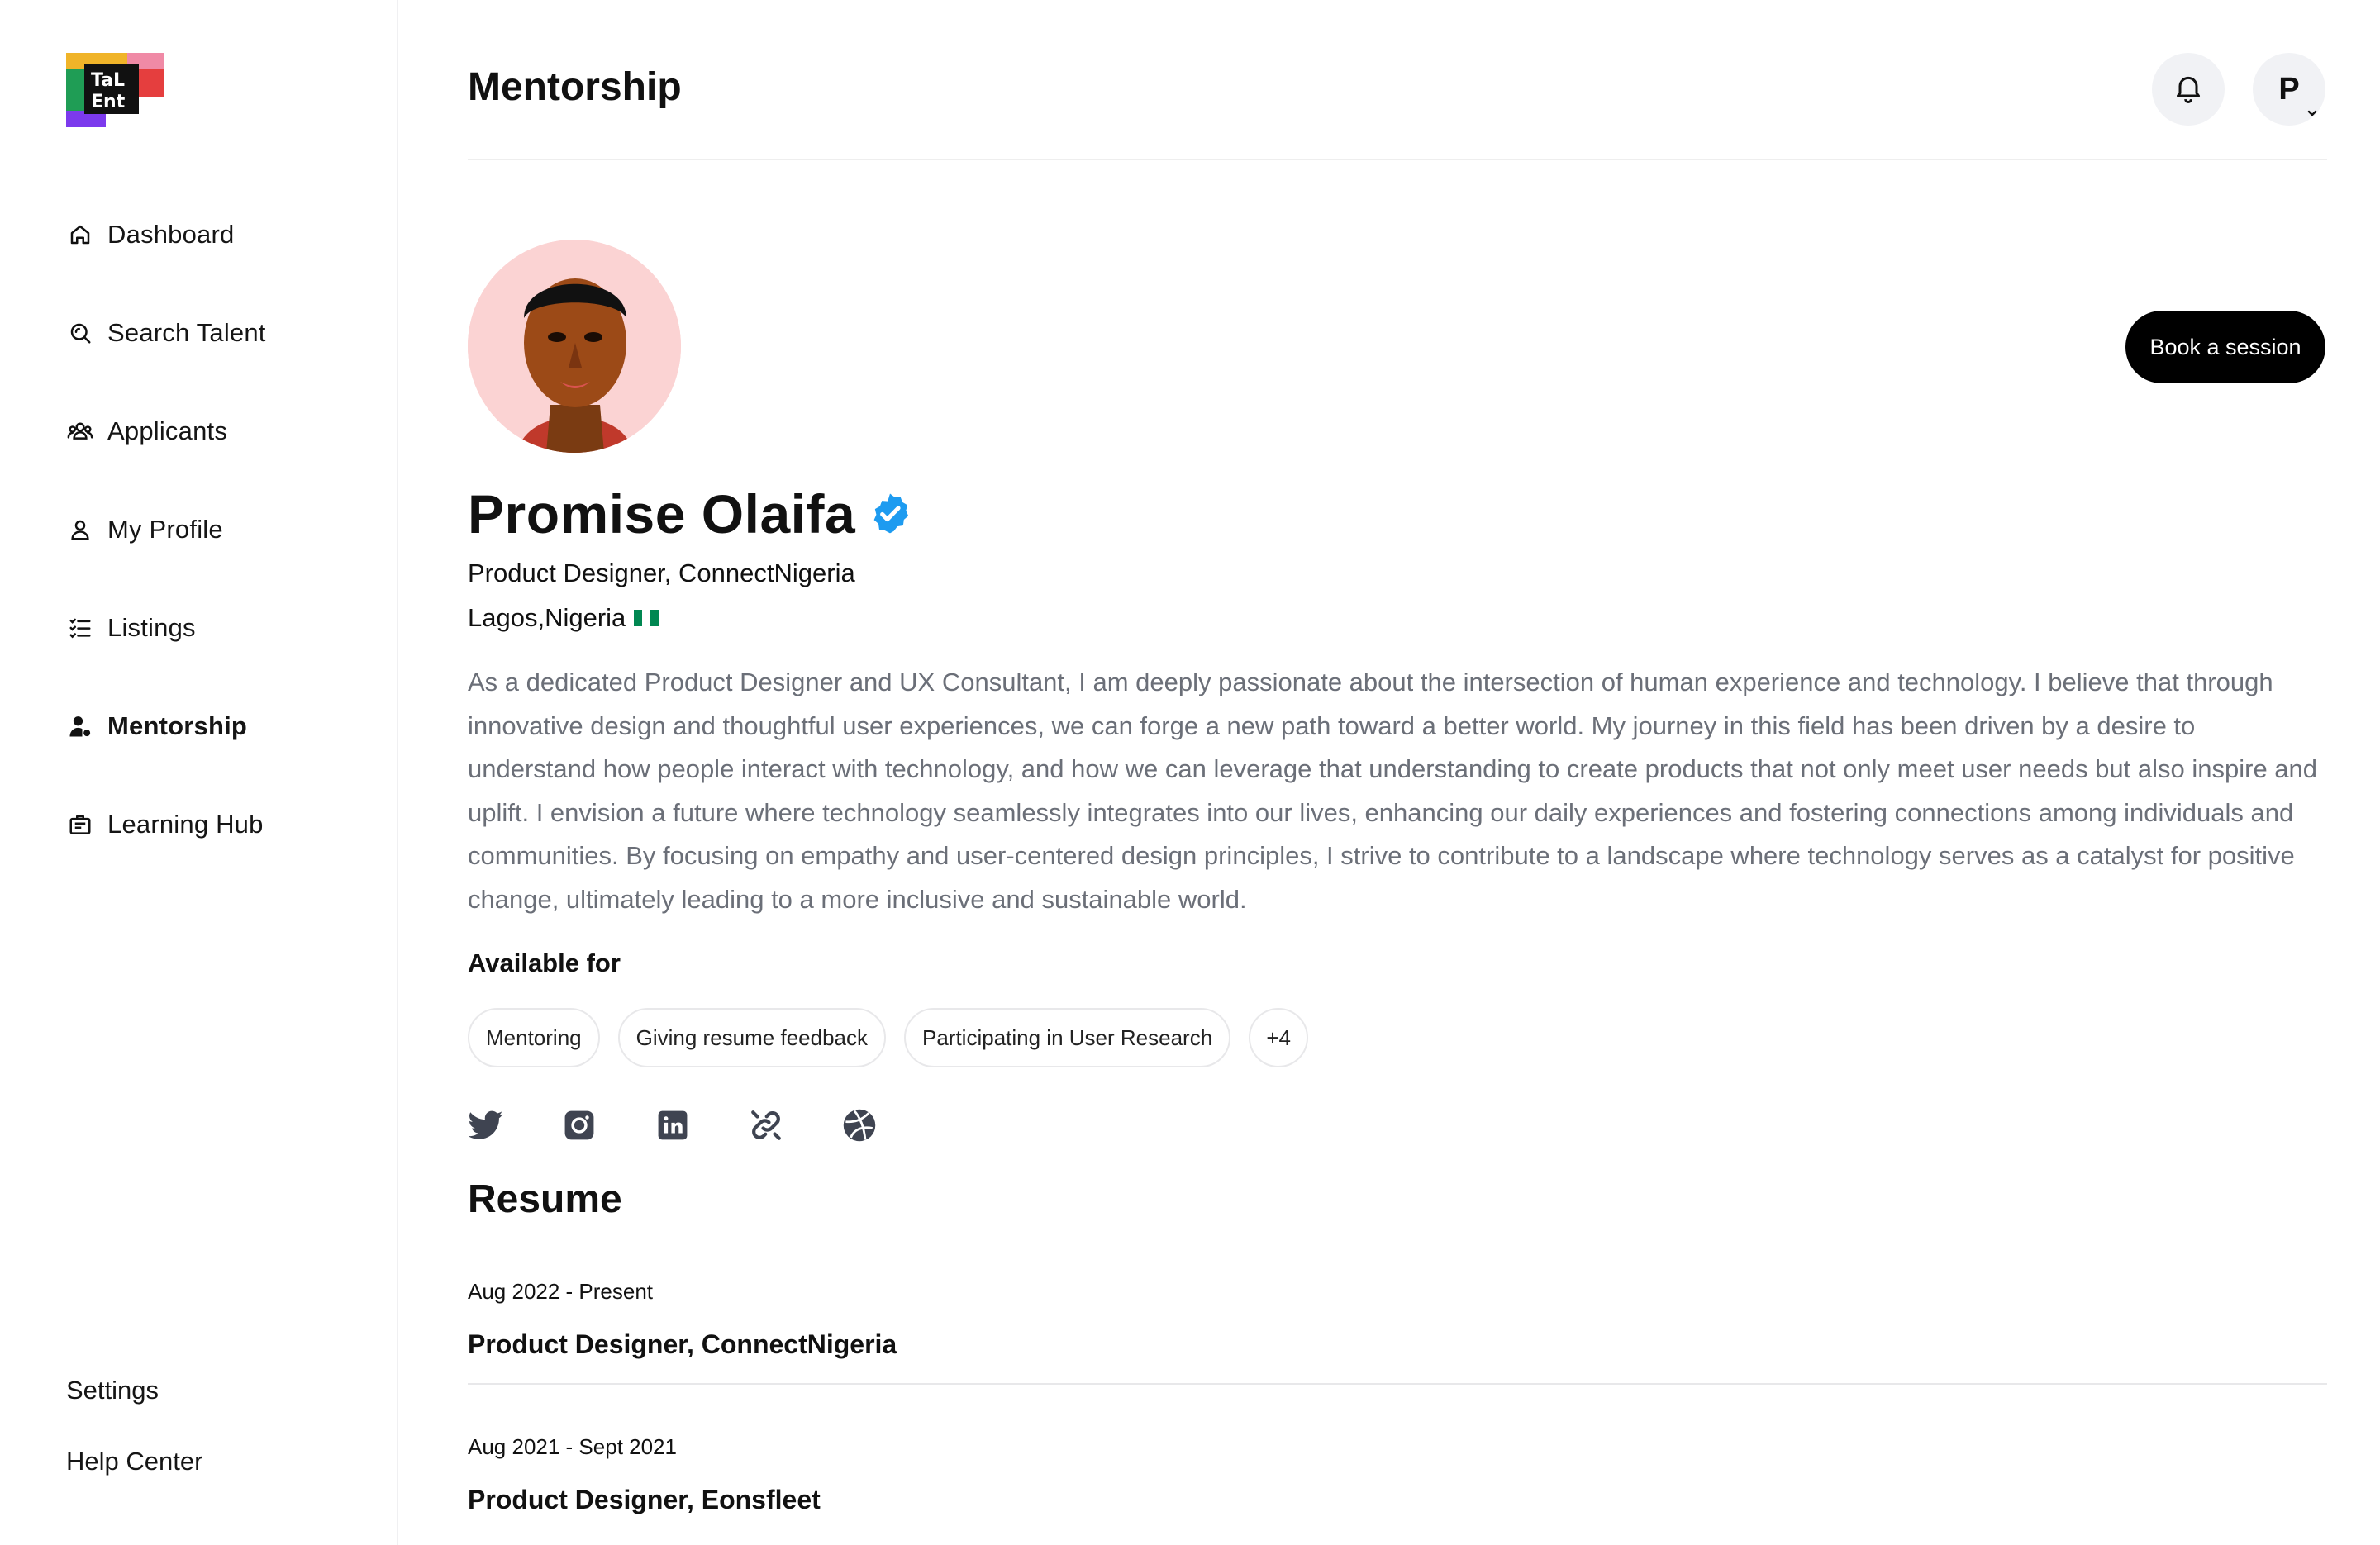  I want to click on profile-name-row: Promise Olaifa, so click(690, 514).